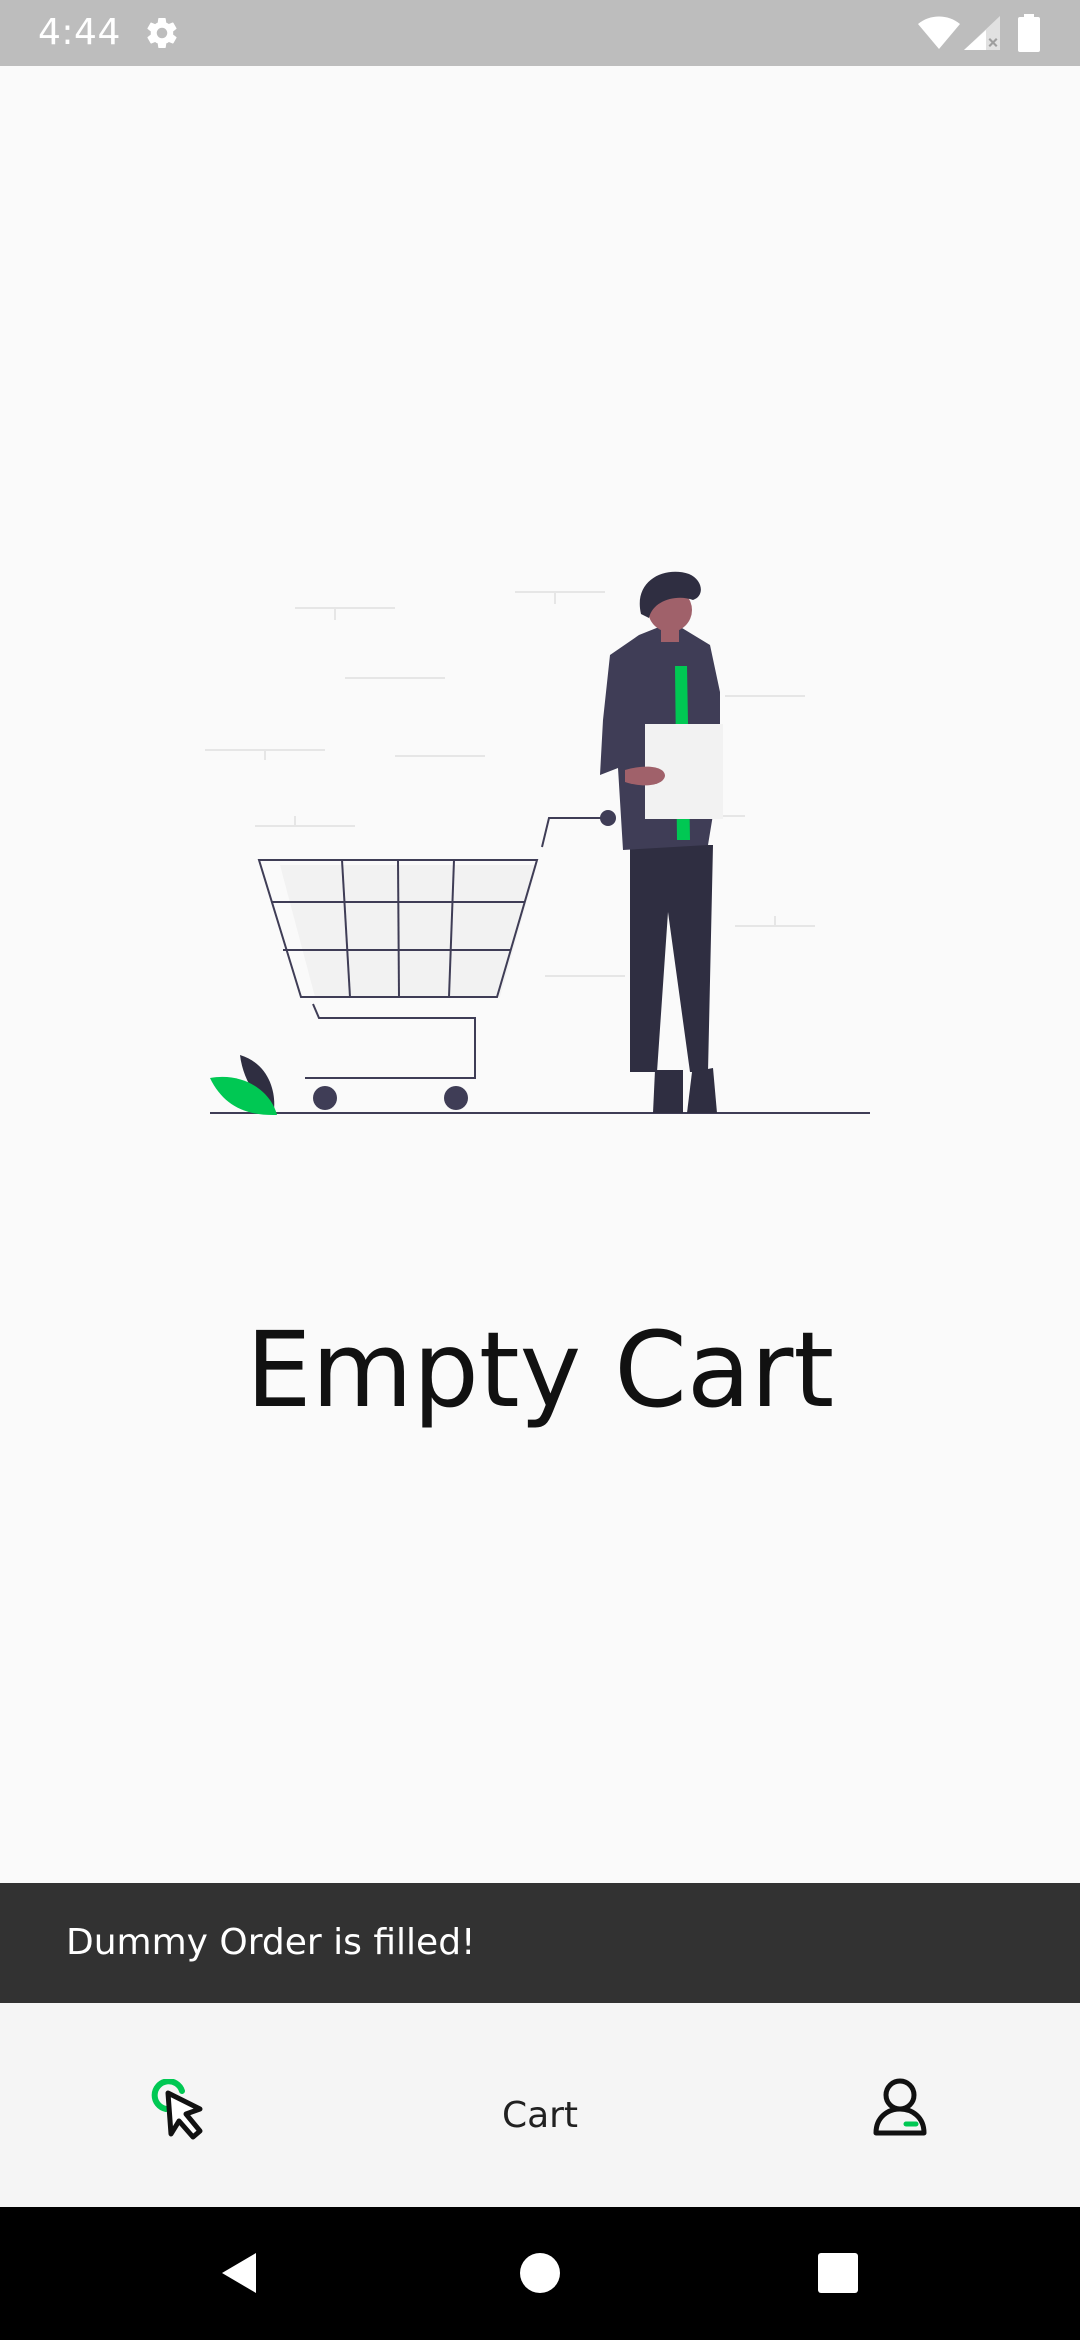  I want to click on status-bar: 4:44, so click(540, 33).